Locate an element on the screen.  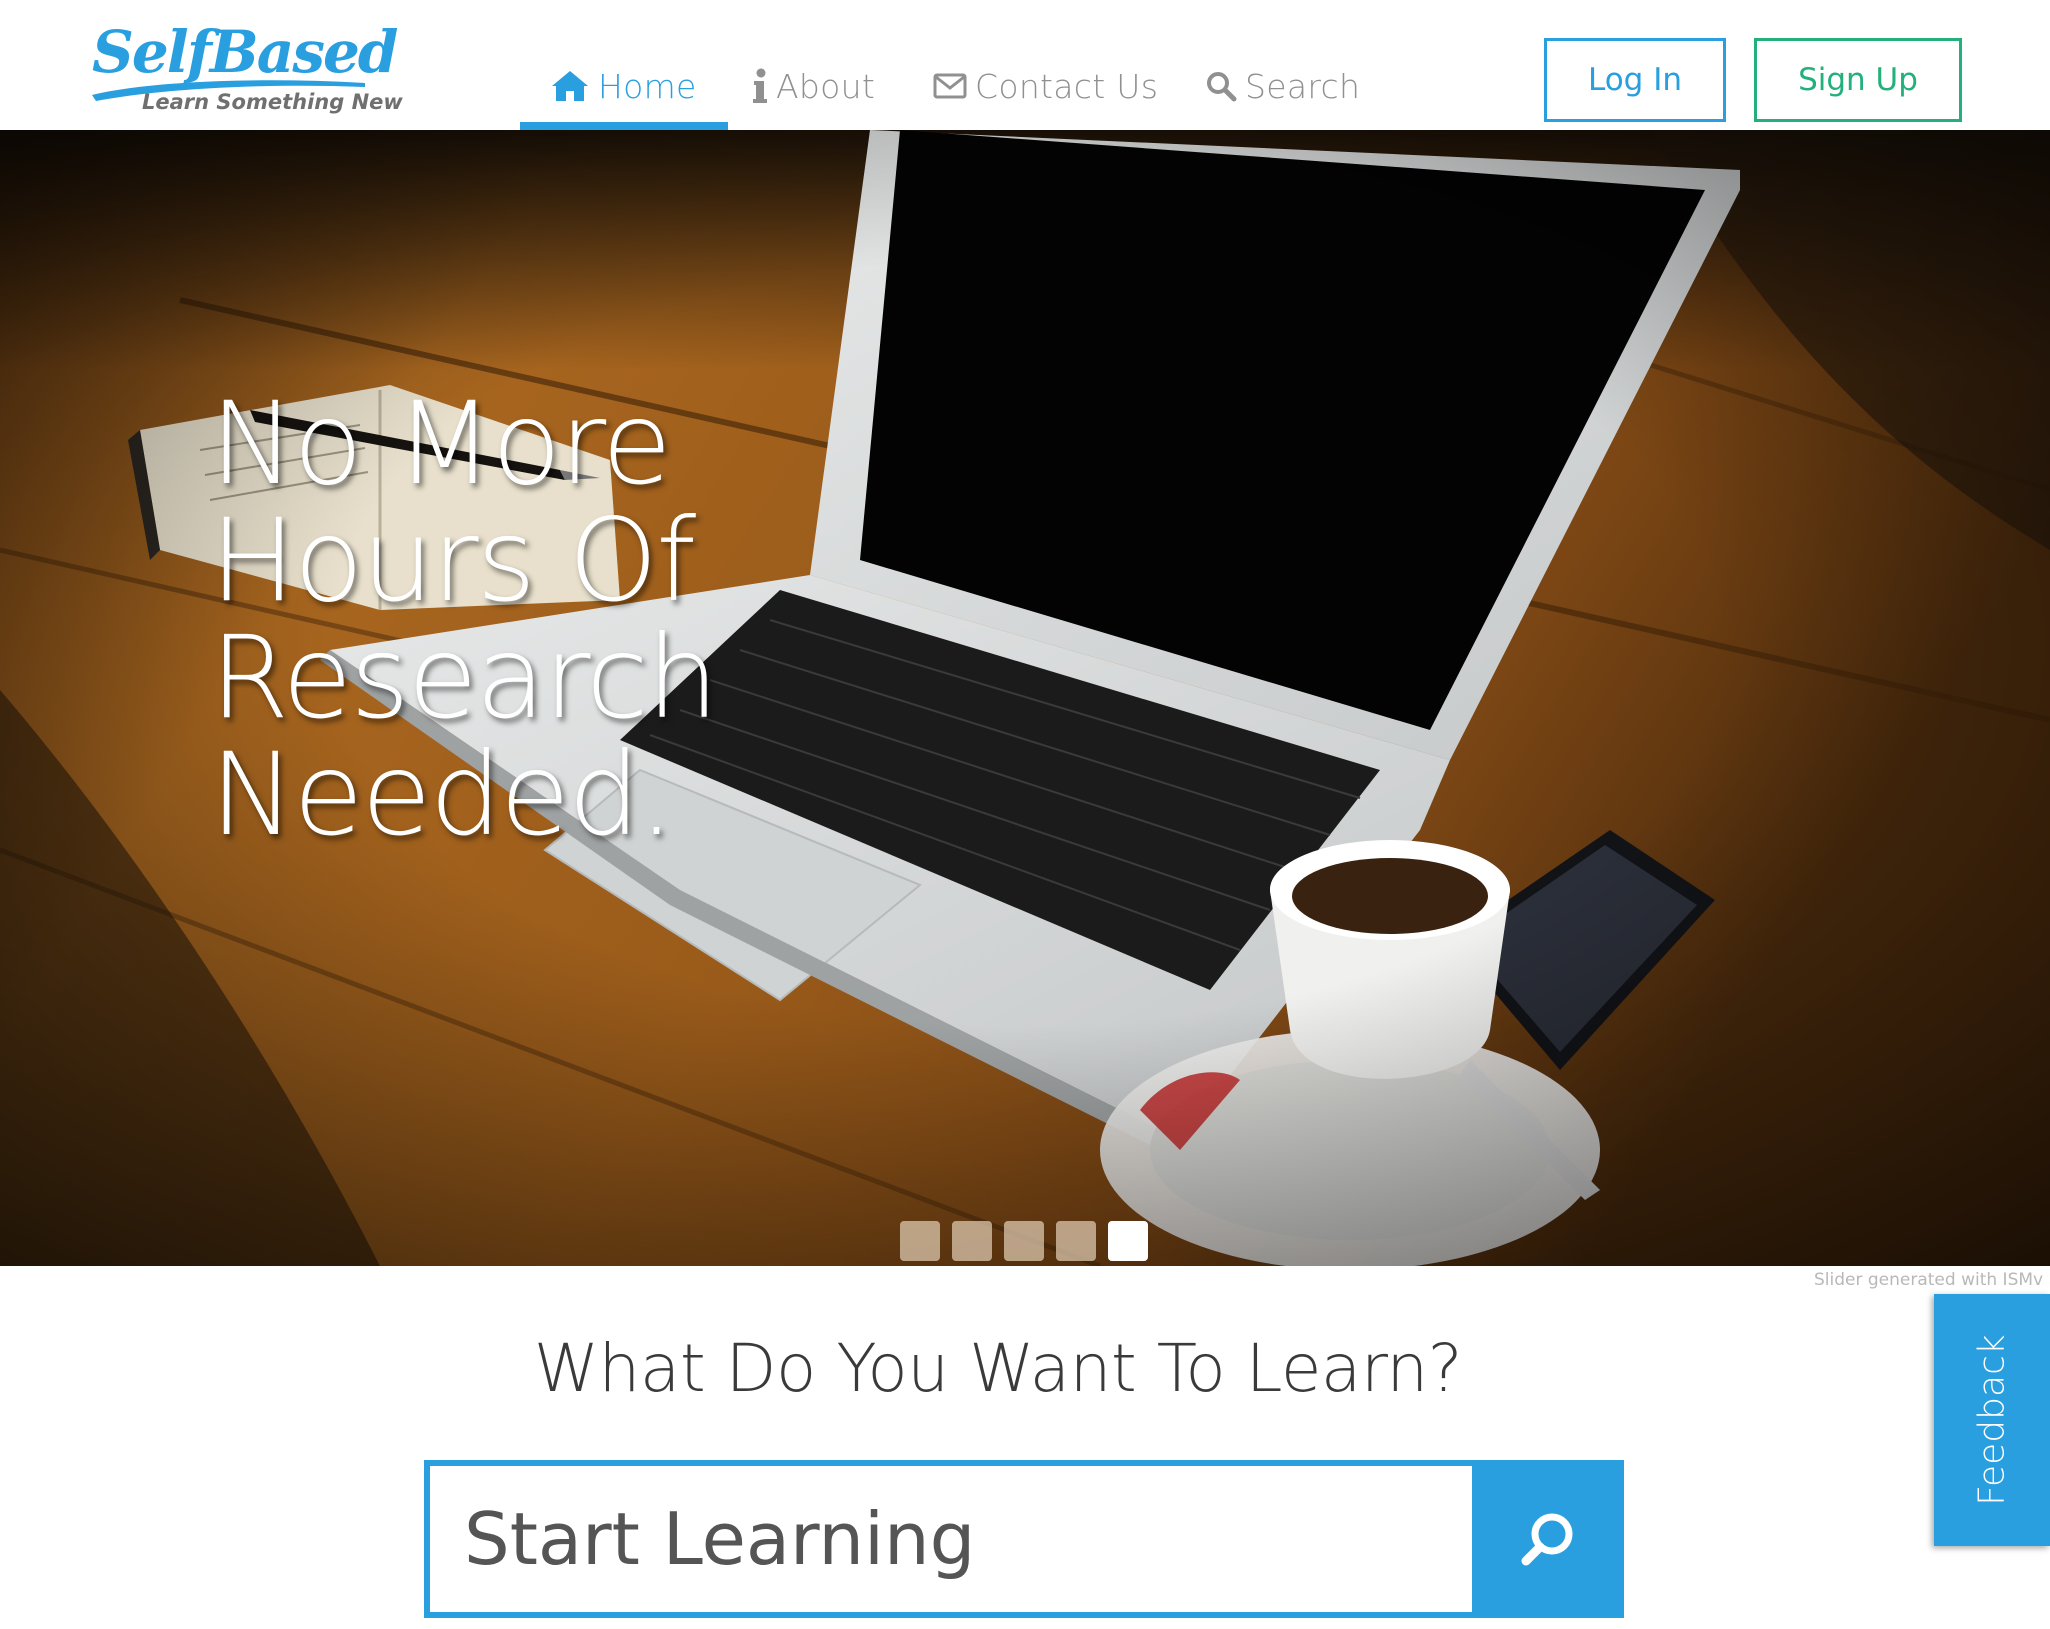
nav-home-label: Home is located at coordinates (647, 86).